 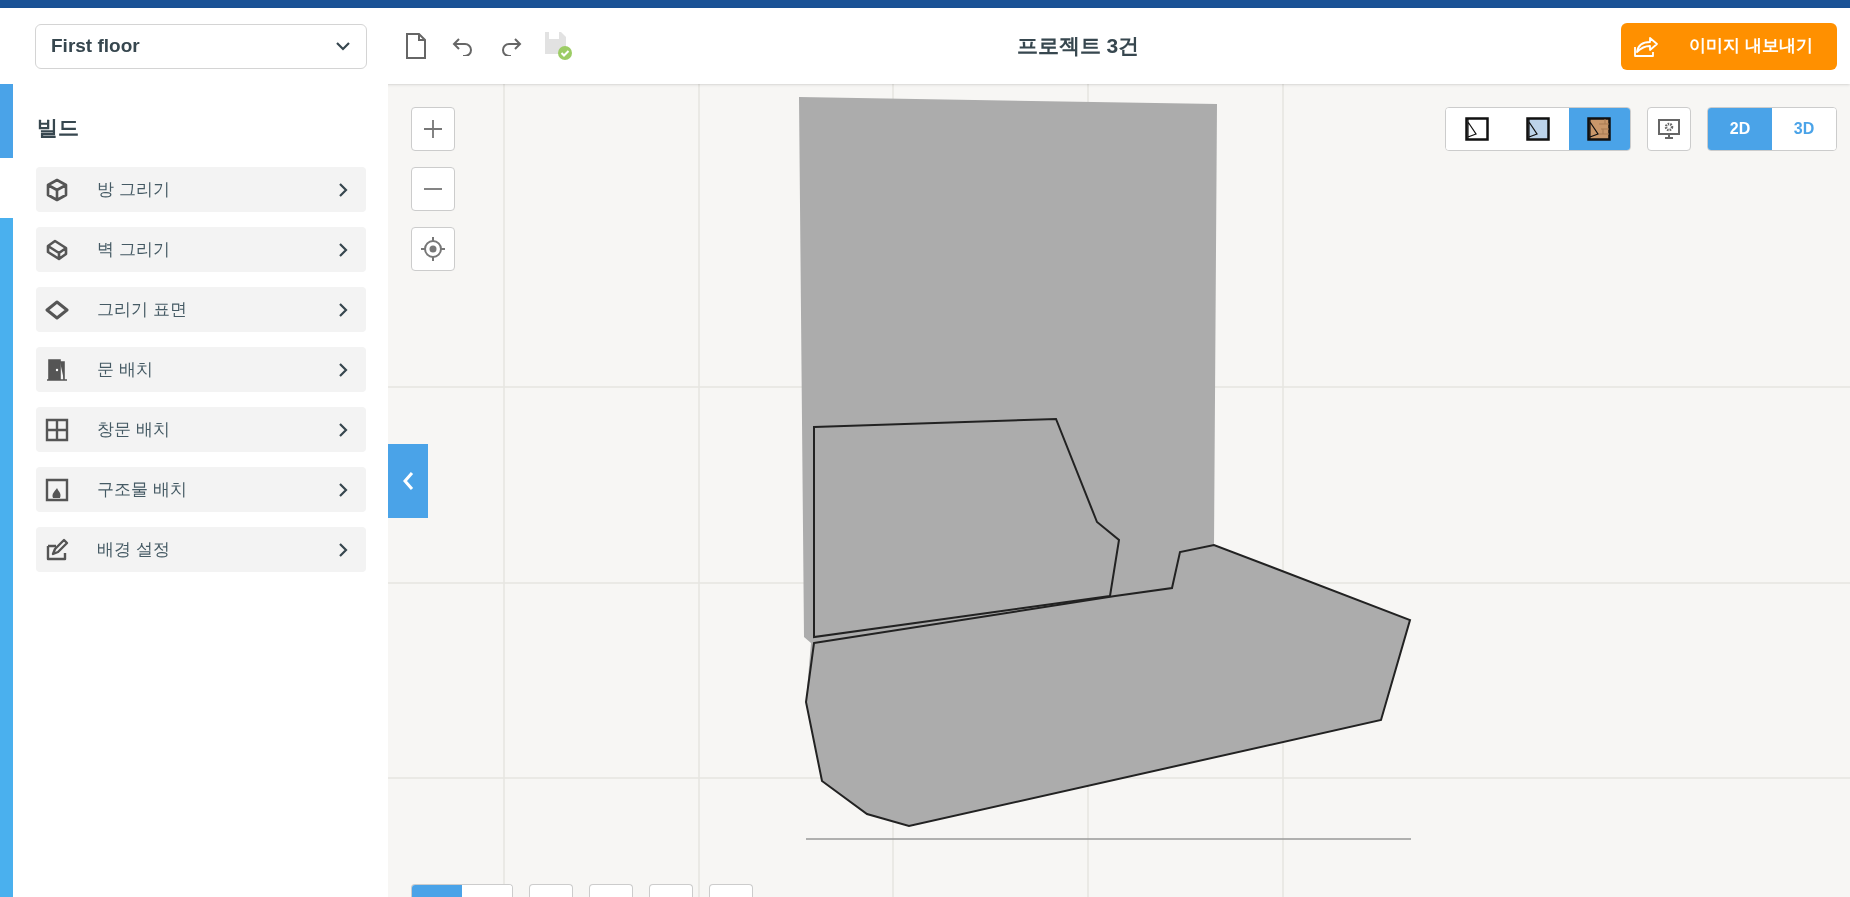 I want to click on view-mode-tab, so click(x=1599, y=129).